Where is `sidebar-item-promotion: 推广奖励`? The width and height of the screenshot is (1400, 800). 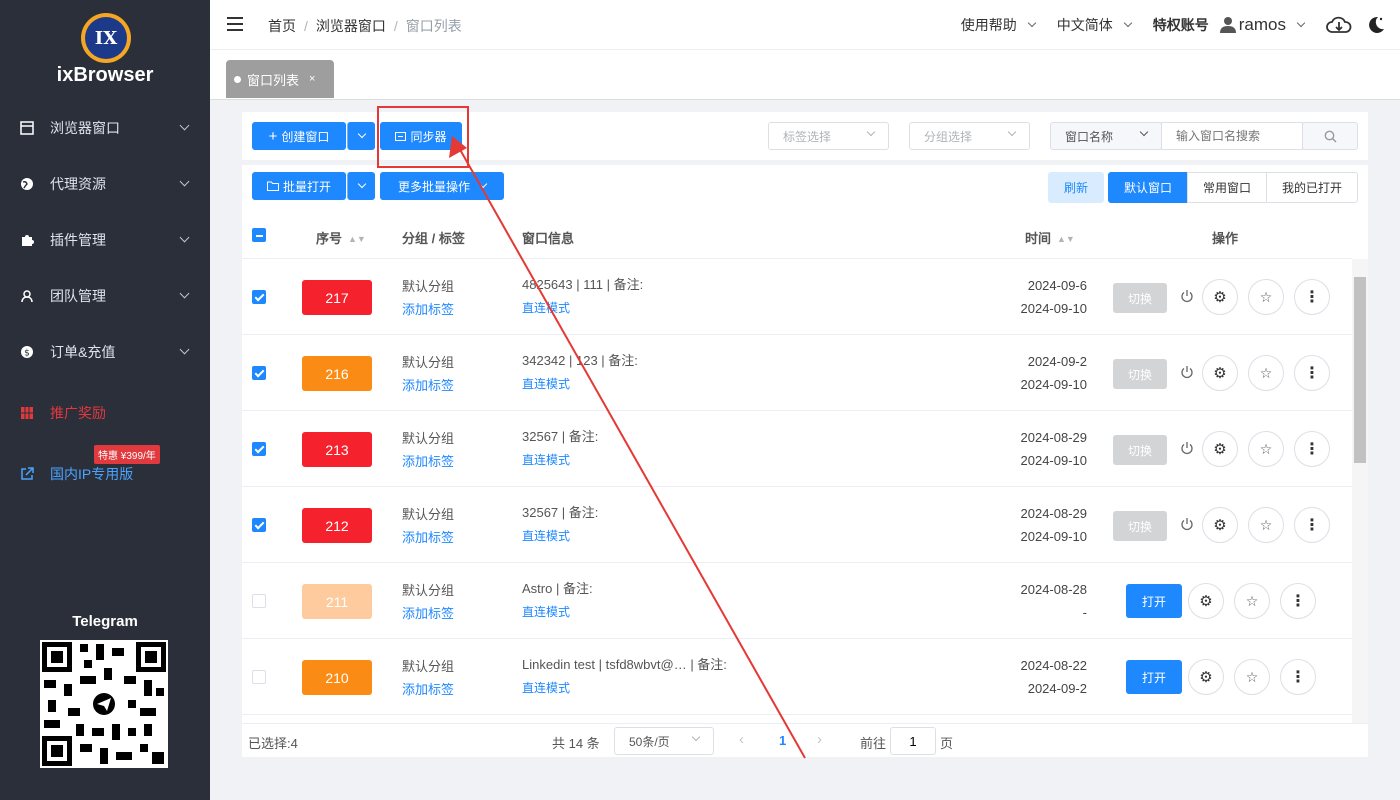
sidebar-item-promotion: 推广奖励 is located at coordinates (105, 413).